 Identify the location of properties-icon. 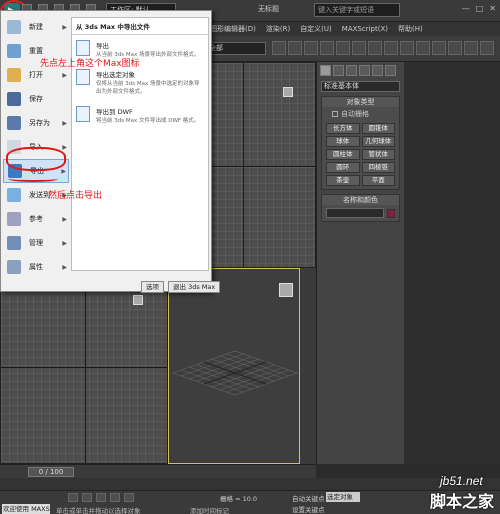
(14, 267).